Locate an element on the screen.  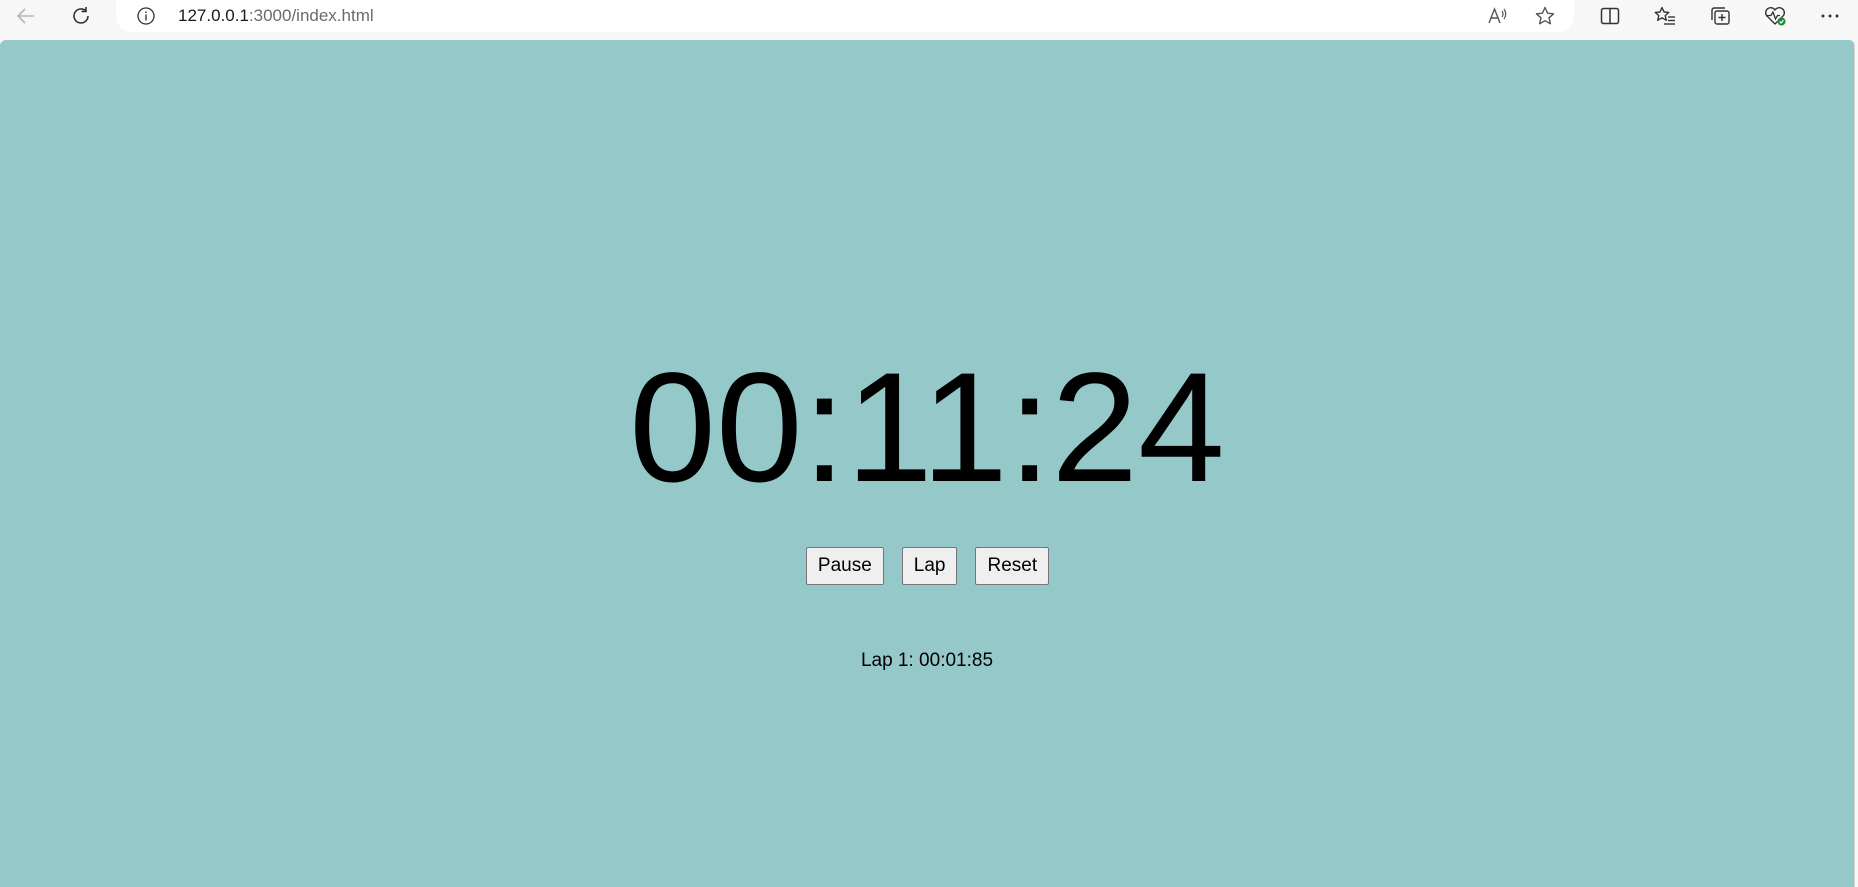
lap-item: Lap 1: 00:01:85 is located at coordinates (927, 660).